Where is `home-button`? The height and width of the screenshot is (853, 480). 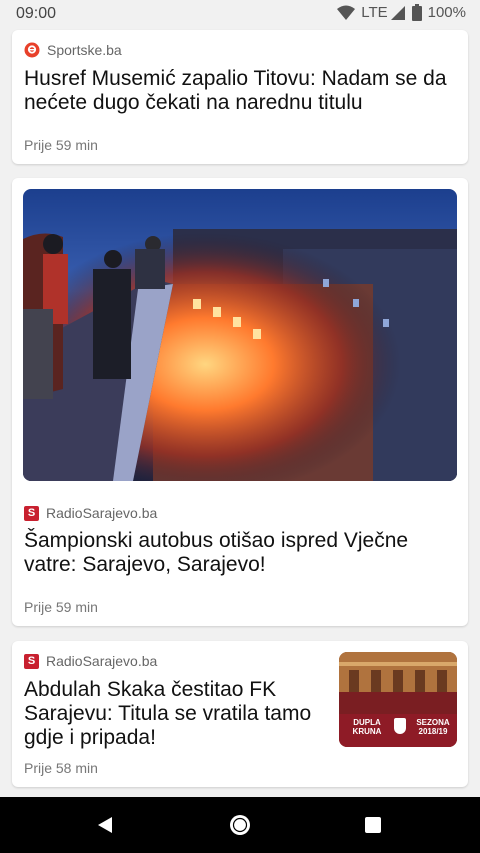 home-button is located at coordinates (240, 825).